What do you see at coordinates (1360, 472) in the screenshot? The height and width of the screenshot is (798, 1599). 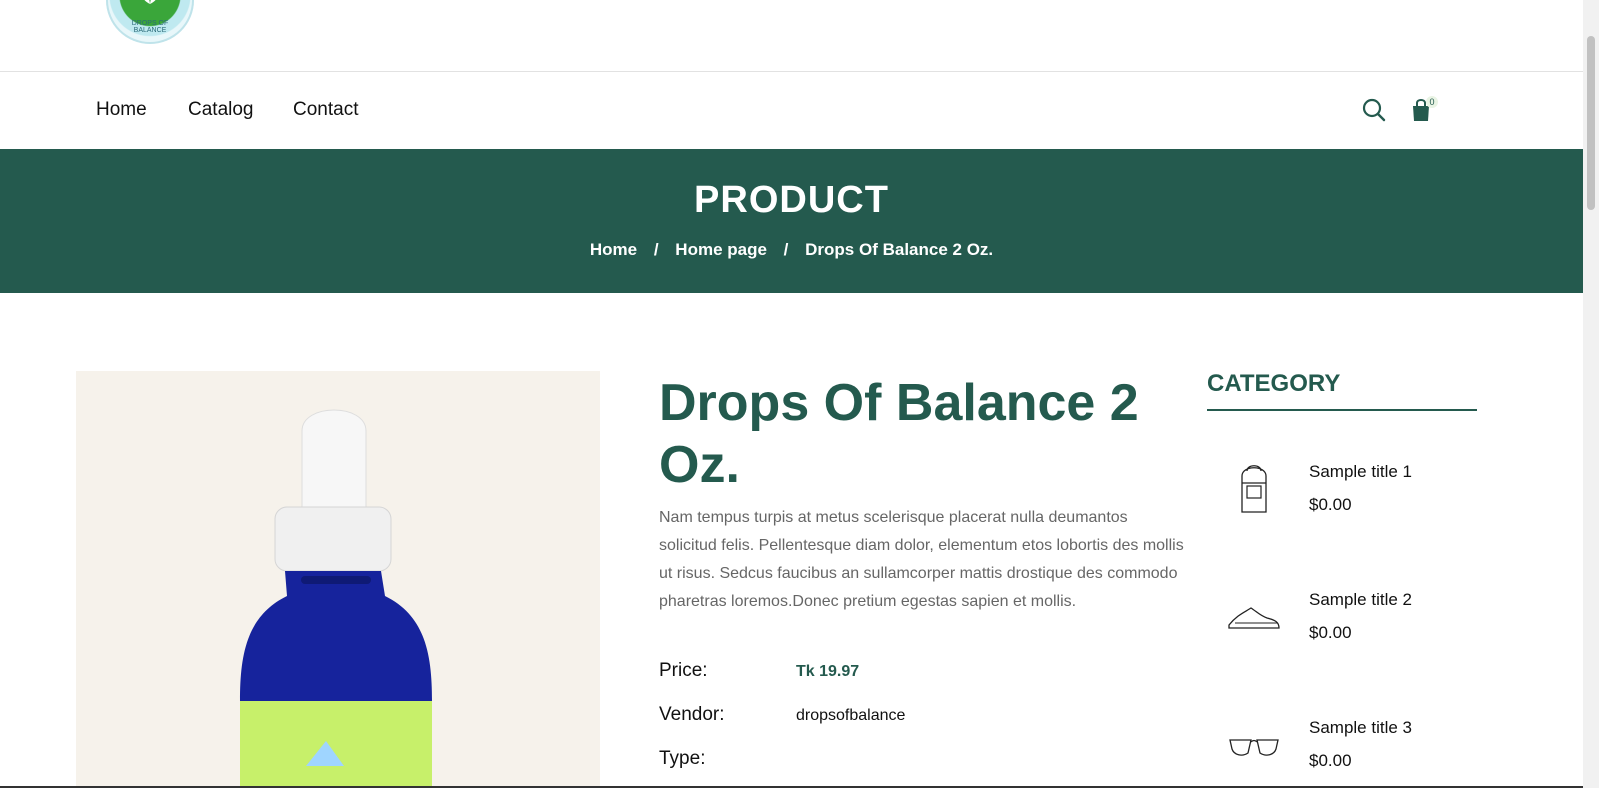 I see `category-item-title: Sample title 1` at bounding box center [1360, 472].